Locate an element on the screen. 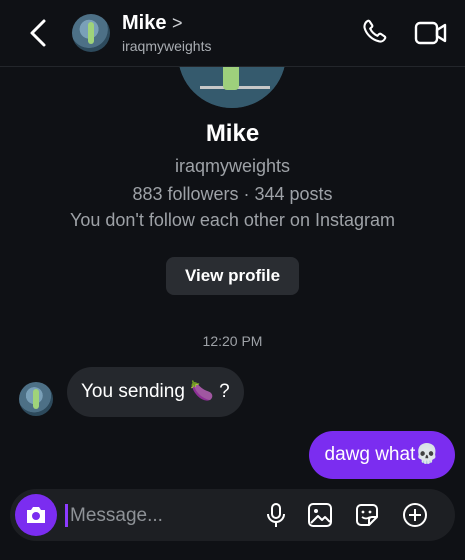  message-timestamp: 12:20 PM is located at coordinates (232, 341).